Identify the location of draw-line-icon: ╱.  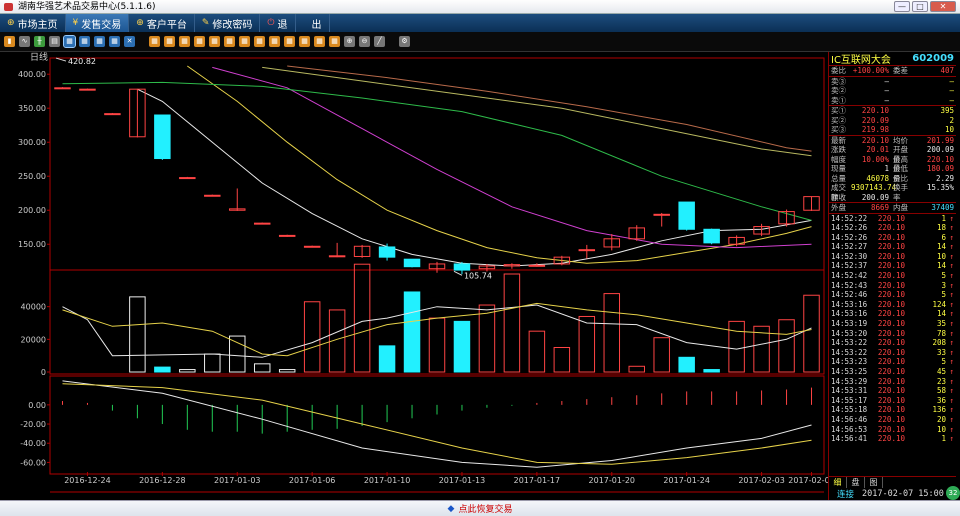
(379, 41).